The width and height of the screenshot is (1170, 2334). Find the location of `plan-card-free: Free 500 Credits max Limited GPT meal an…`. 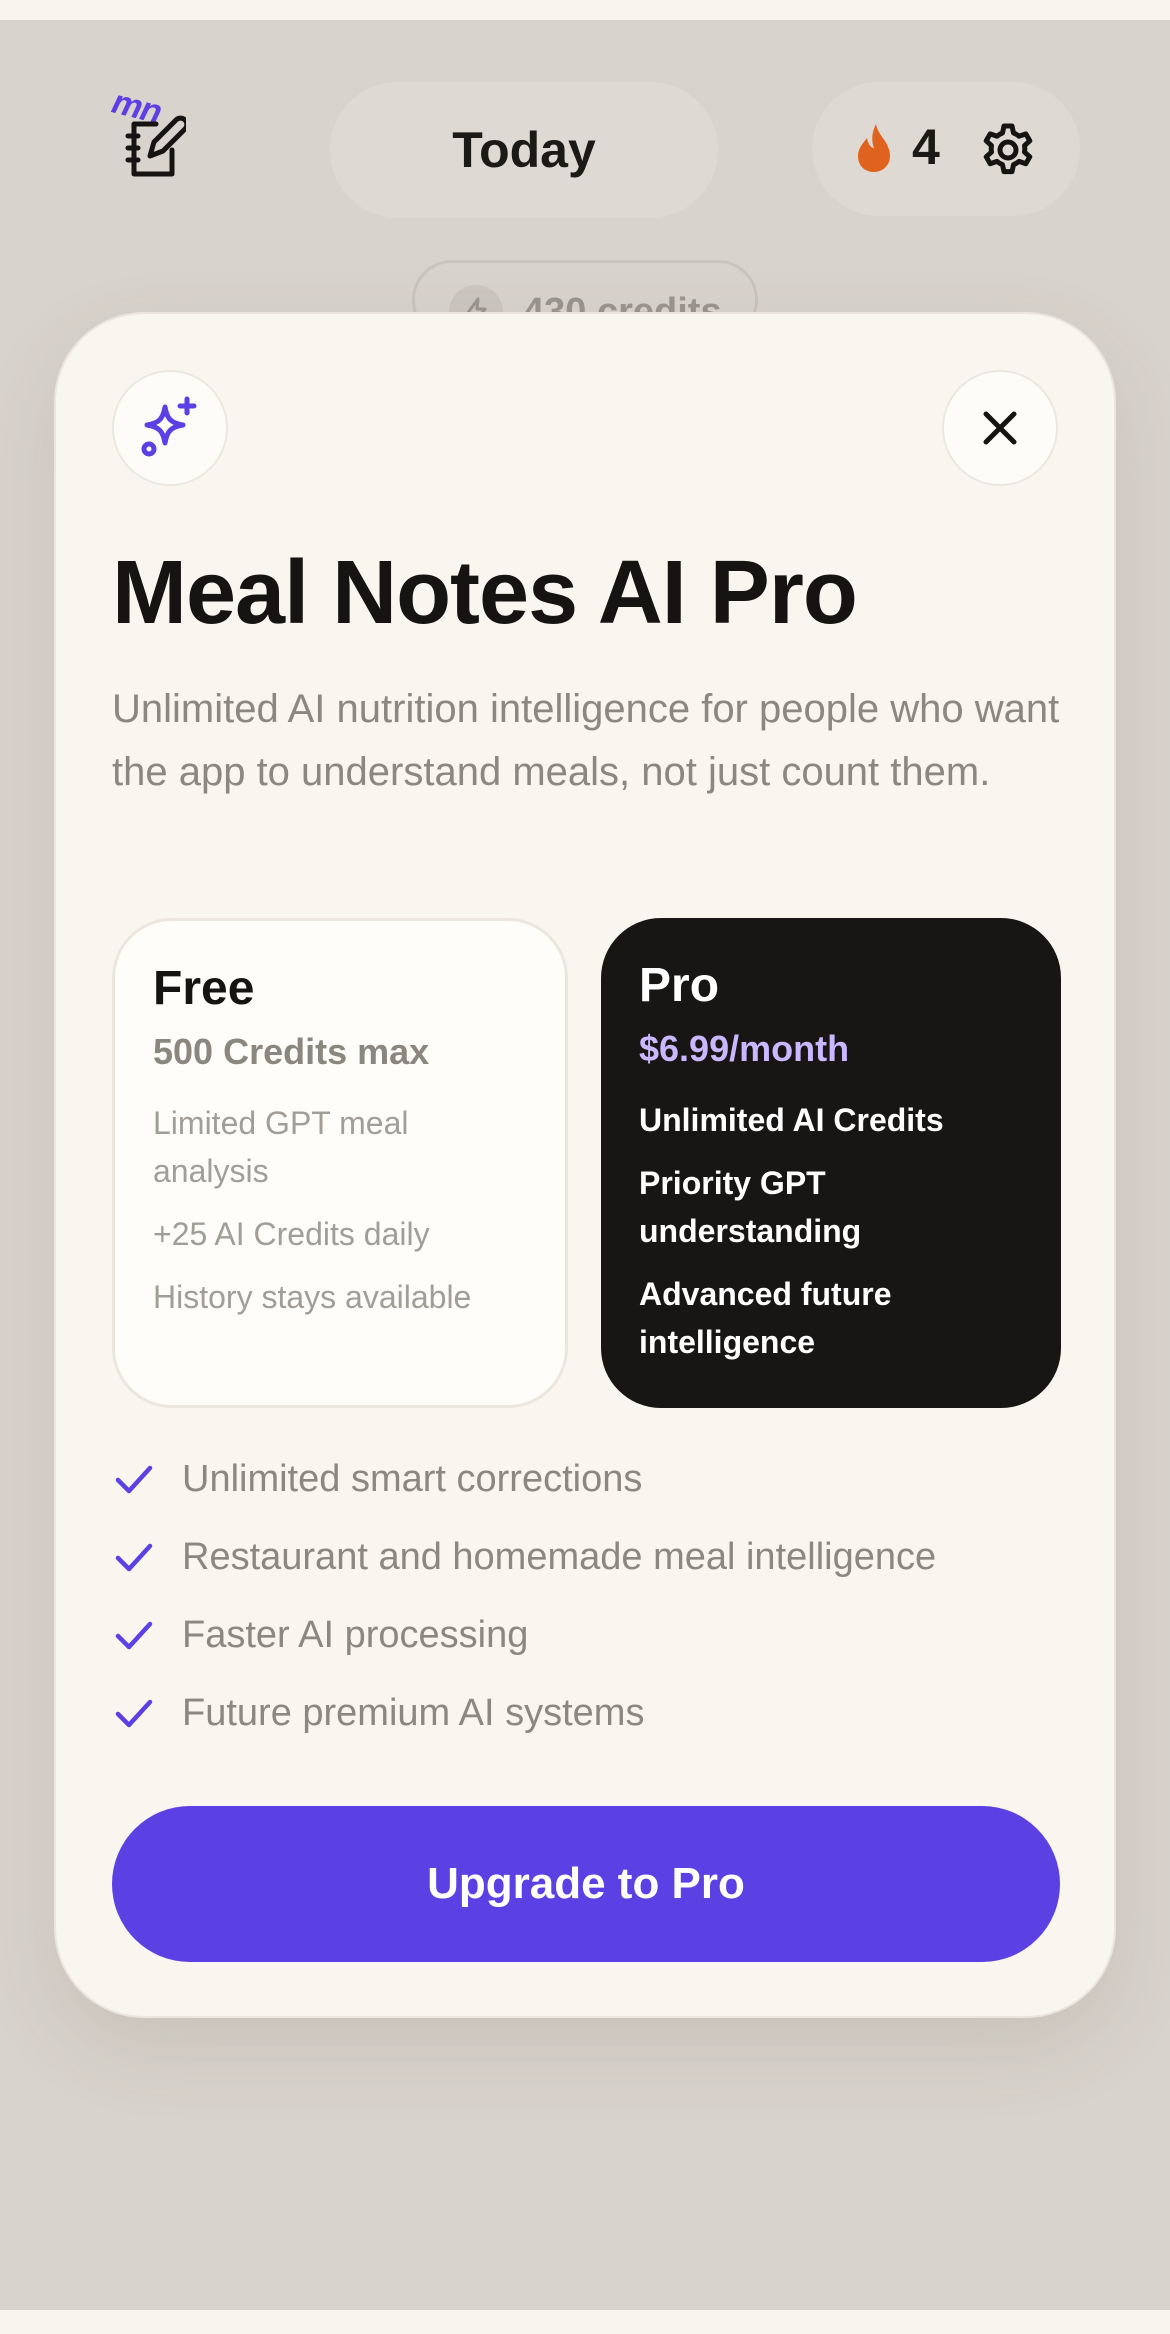

plan-card-free: Free 500 Credits max Limited GPT meal an… is located at coordinates (340, 1163).